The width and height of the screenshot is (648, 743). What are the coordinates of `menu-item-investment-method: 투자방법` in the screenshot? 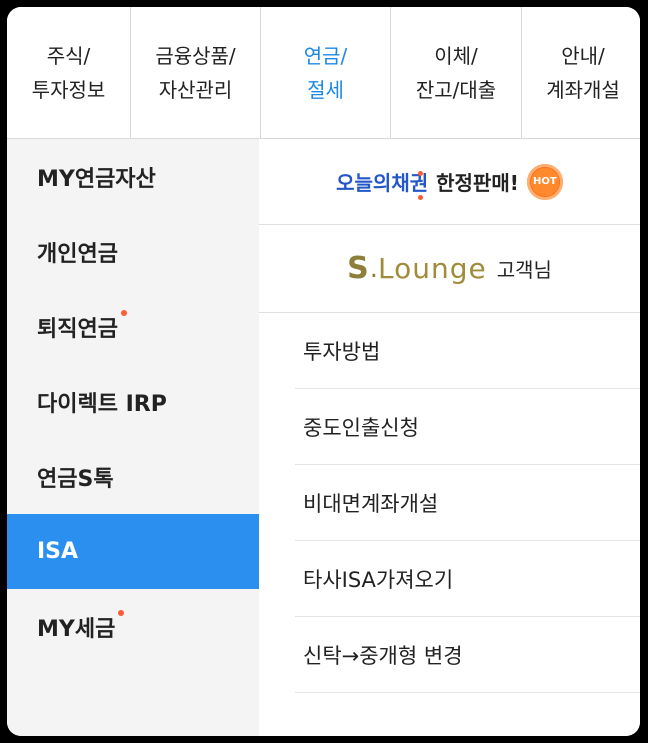 It's located at (467, 351).